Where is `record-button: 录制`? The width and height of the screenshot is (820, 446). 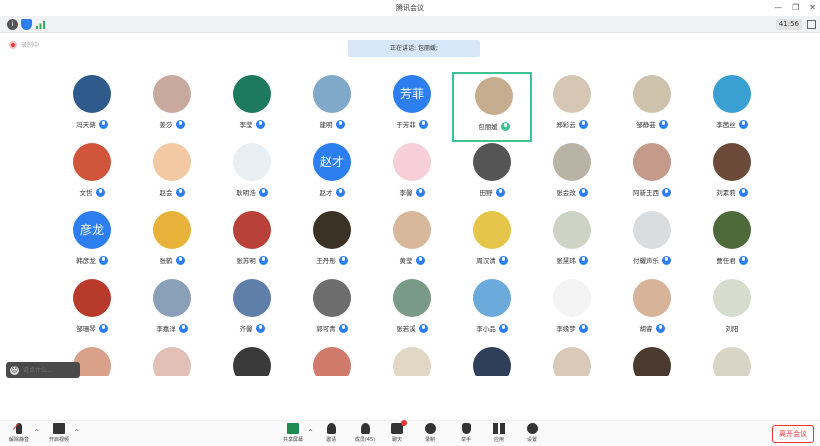
record-button: 录制 is located at coordinates (430, 433).